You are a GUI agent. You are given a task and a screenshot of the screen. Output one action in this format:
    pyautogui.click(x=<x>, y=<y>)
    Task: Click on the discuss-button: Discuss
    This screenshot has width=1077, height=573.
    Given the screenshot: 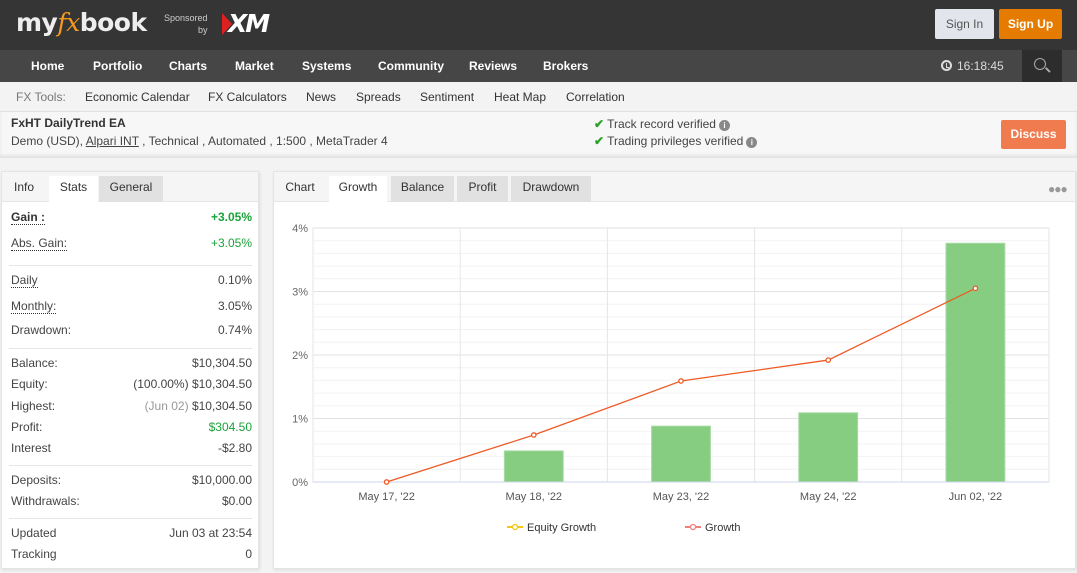 What is the action you would take?
    pyautogui.click(x=1033, y=134)
    